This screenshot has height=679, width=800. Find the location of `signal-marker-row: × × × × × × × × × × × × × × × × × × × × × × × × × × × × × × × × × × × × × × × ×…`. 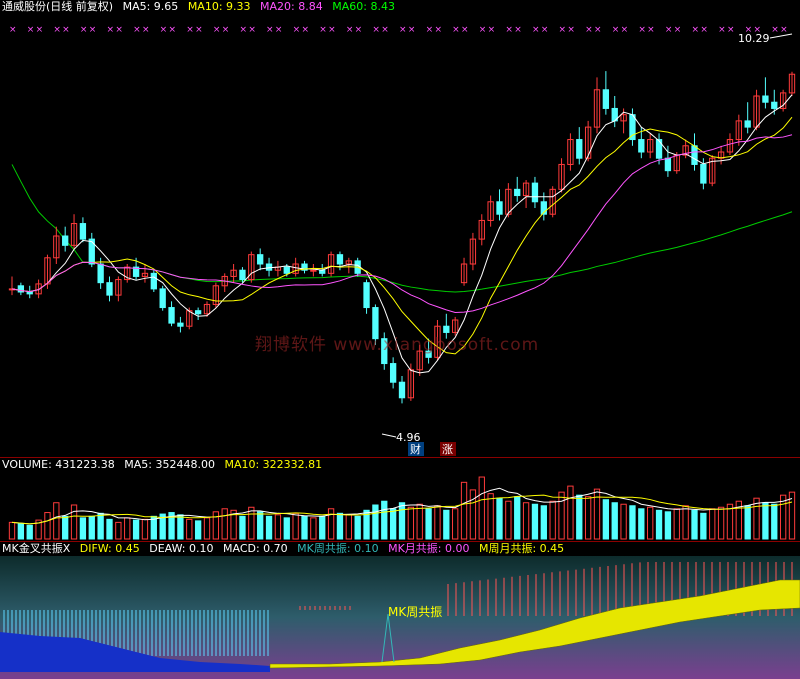

signal-marker-row: × × × × × × × × × × × × × × × × × × × × × × × × × × × × × × × × × × × × × × × ×… is located at coordinates (398, 30).